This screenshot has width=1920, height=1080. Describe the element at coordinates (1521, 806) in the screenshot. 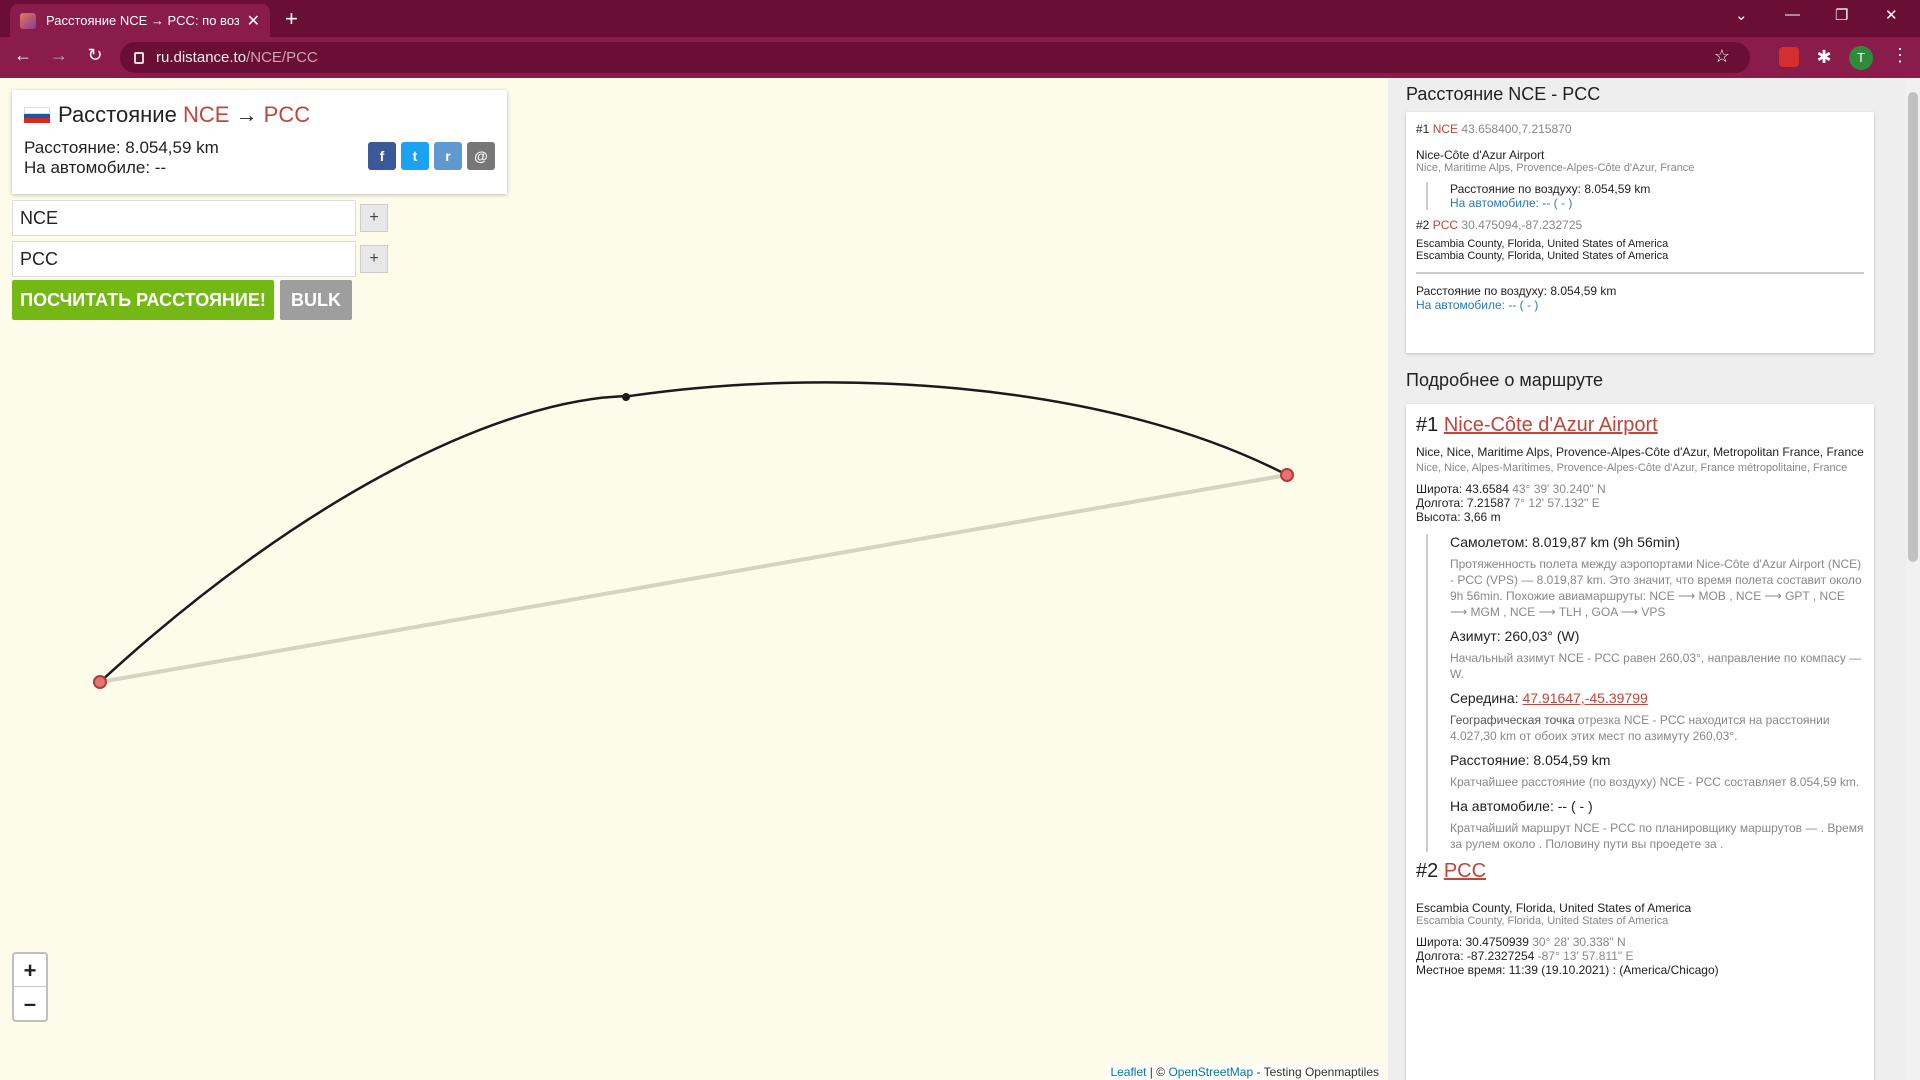

I see `drive-title: На автомобиле: -- ( - )` at that location.